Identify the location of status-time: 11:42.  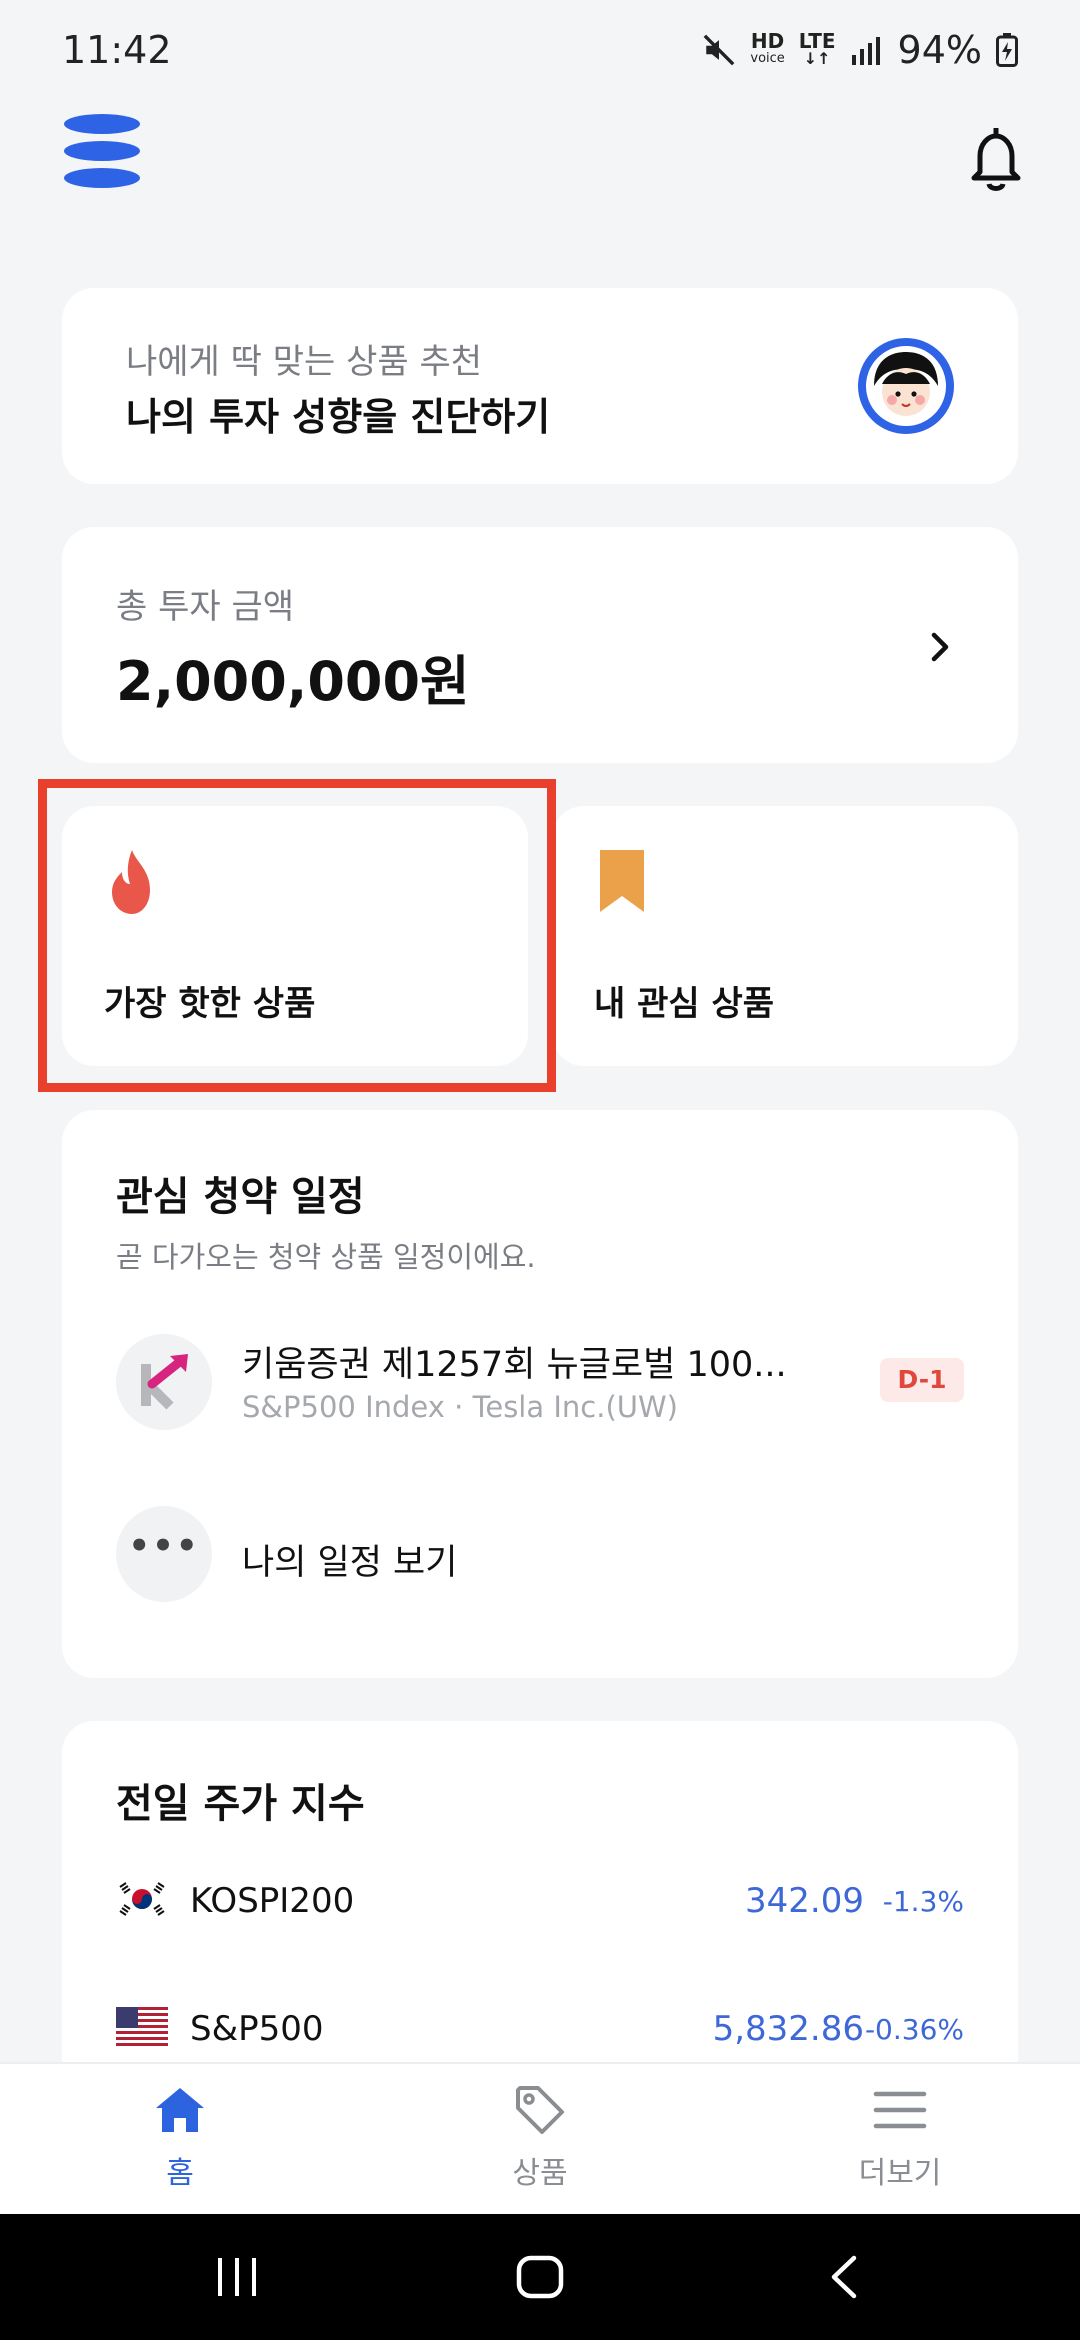
(117, 50).